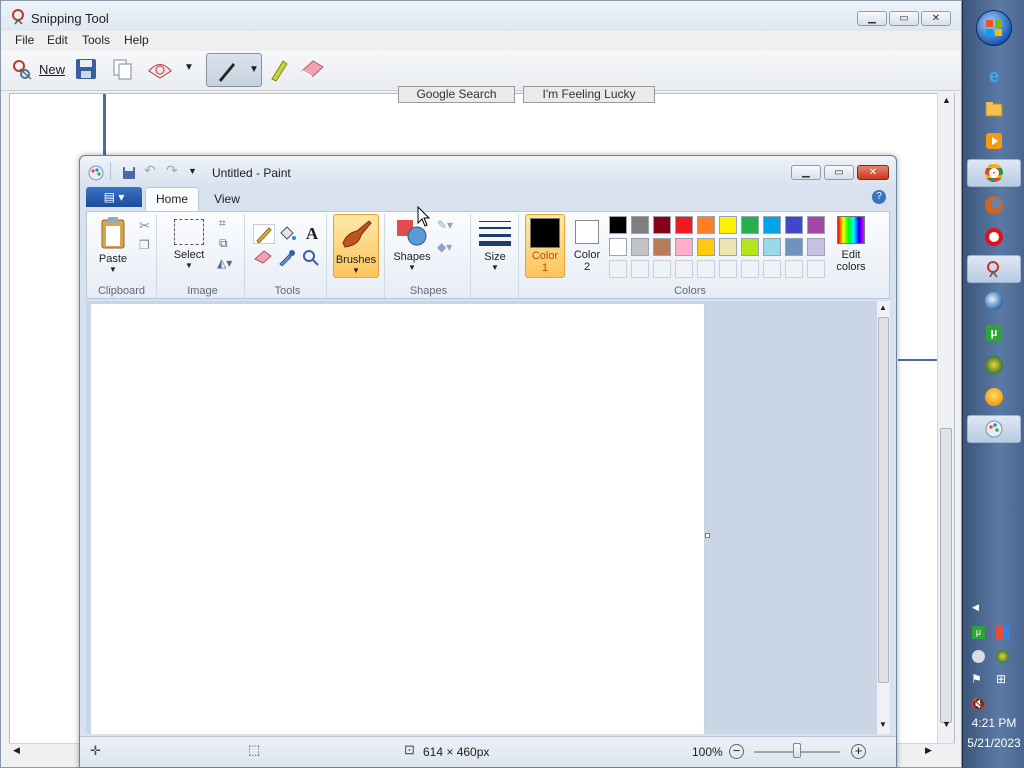  What do you see at coordinates (946, 100) in the screenshot?
I see `scroll-up-arrow: ▲` at bounding box center [946, 100].